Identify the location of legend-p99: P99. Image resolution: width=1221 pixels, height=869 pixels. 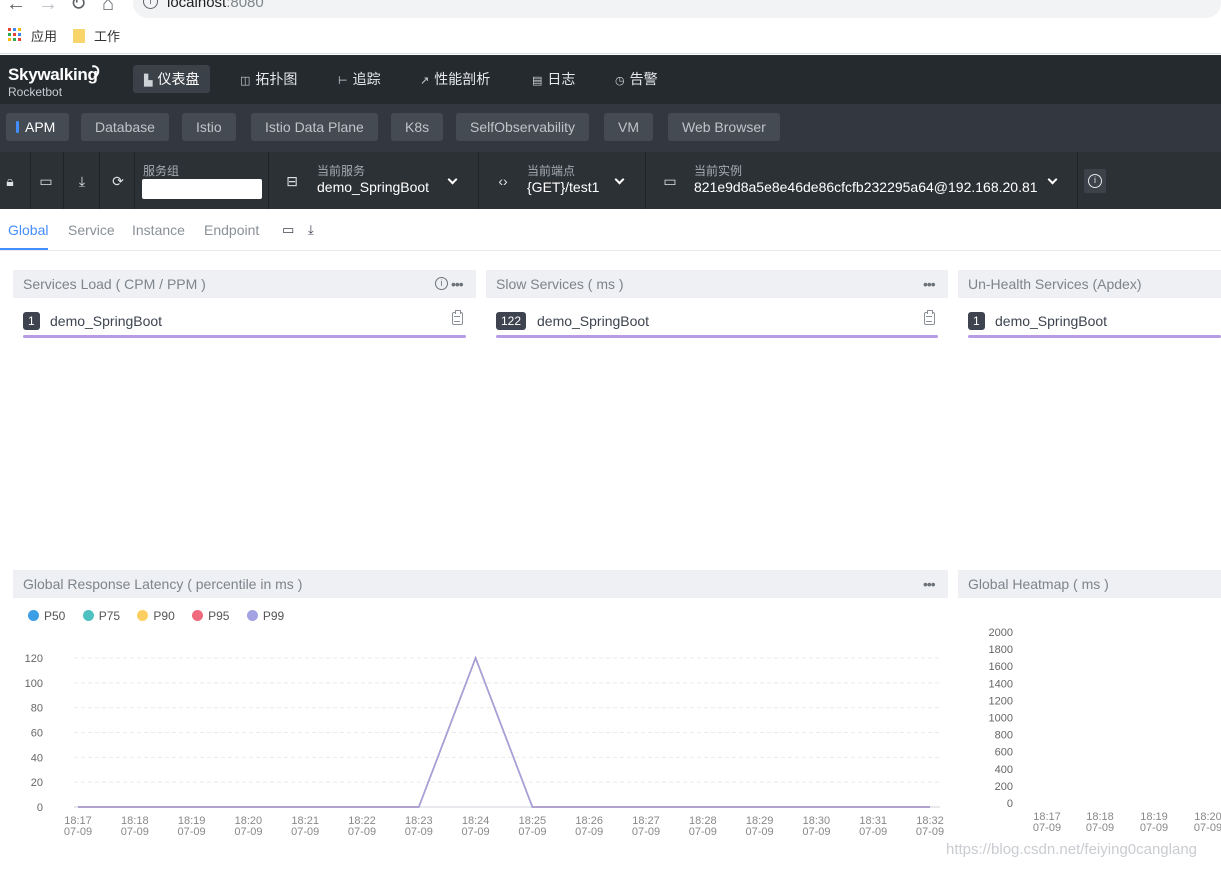
(265, 616).